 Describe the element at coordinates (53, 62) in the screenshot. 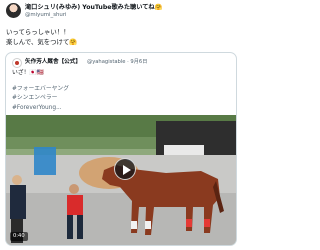

I see `quoted-author-name: 矢作芳人厩舎【公式】` at that location.